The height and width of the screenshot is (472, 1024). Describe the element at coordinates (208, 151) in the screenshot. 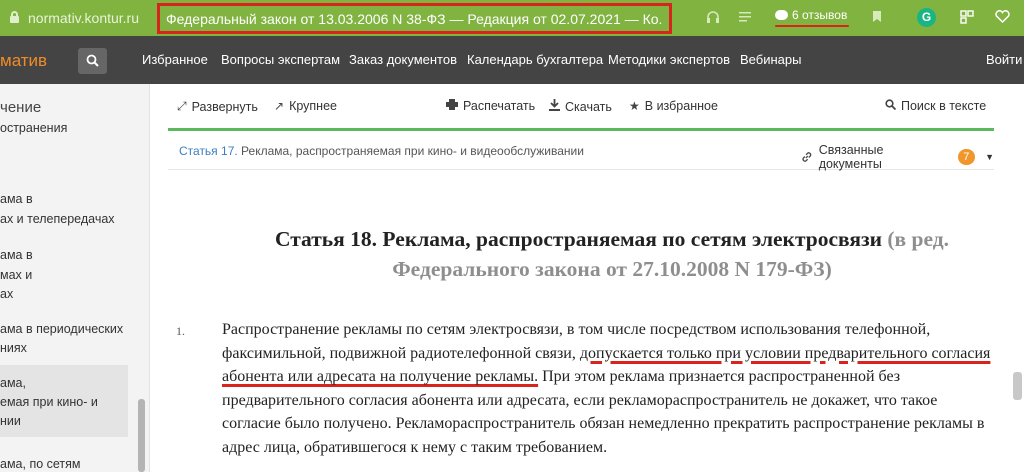

I see `previous-article-link: Статья 17.` at that location.